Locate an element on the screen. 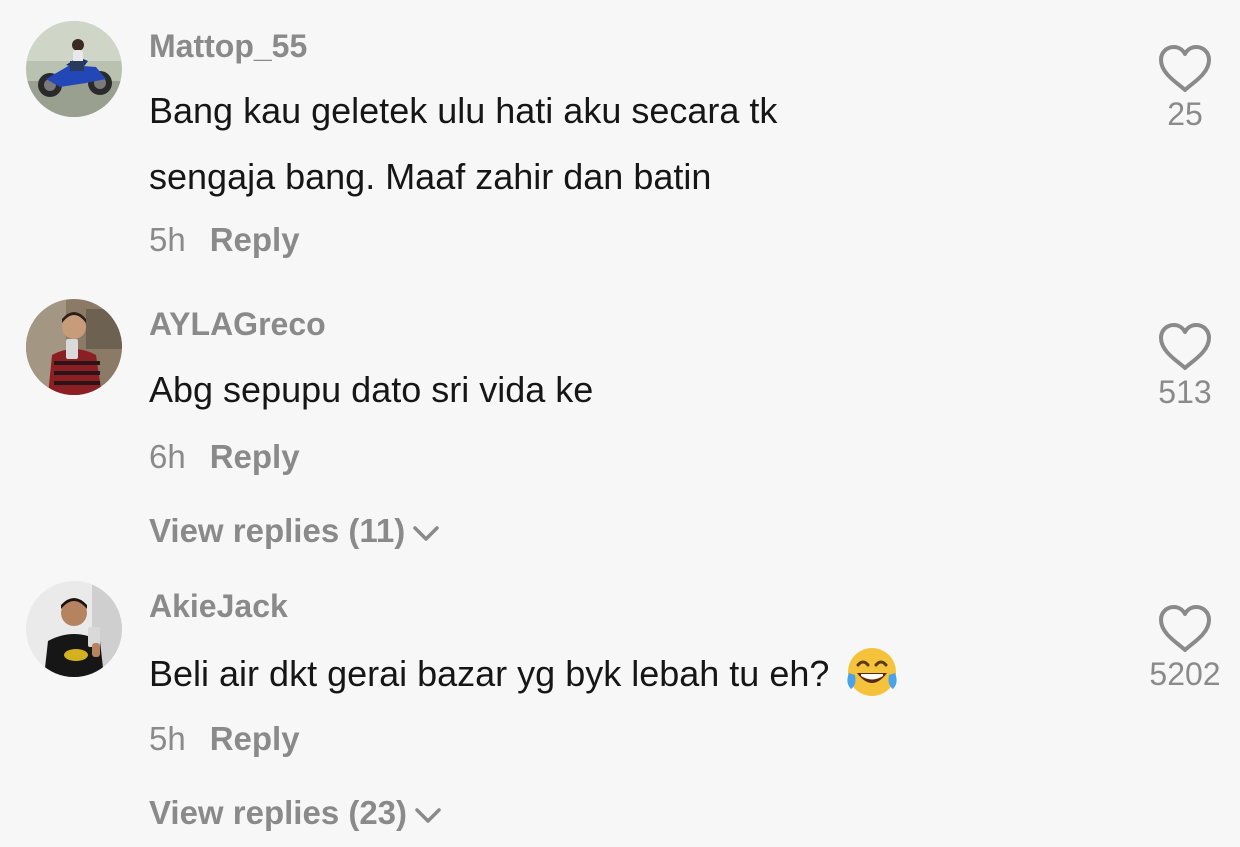 Image resolution: width=1240 pixels, height=847 pixels. like-button: 513 is located at coordinates (1185, 366).